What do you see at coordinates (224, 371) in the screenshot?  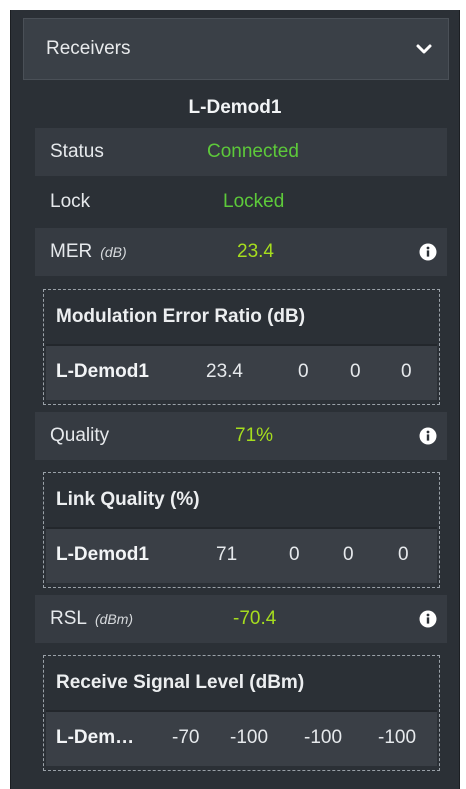 I see `mer-detail-value: 23.4` at bounding box center [224, 371].